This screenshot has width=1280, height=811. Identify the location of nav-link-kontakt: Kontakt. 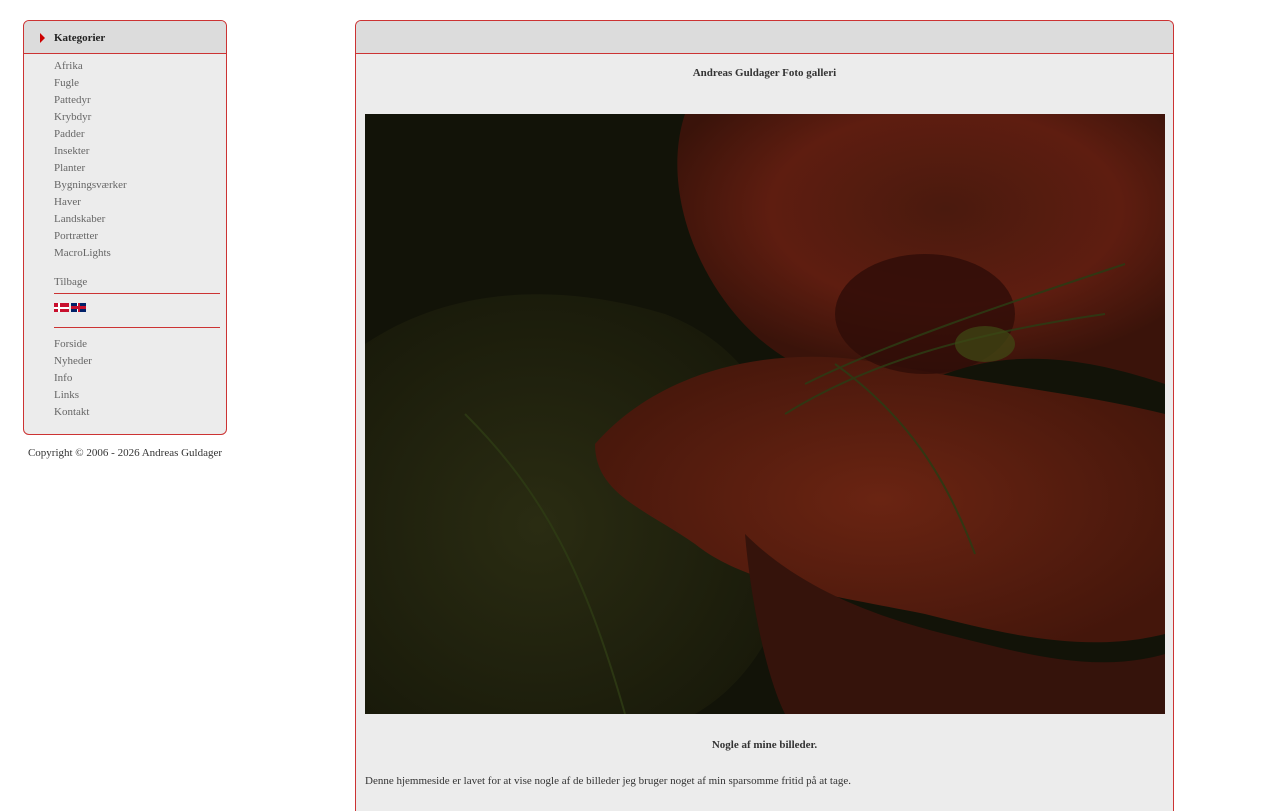
(137, 414).